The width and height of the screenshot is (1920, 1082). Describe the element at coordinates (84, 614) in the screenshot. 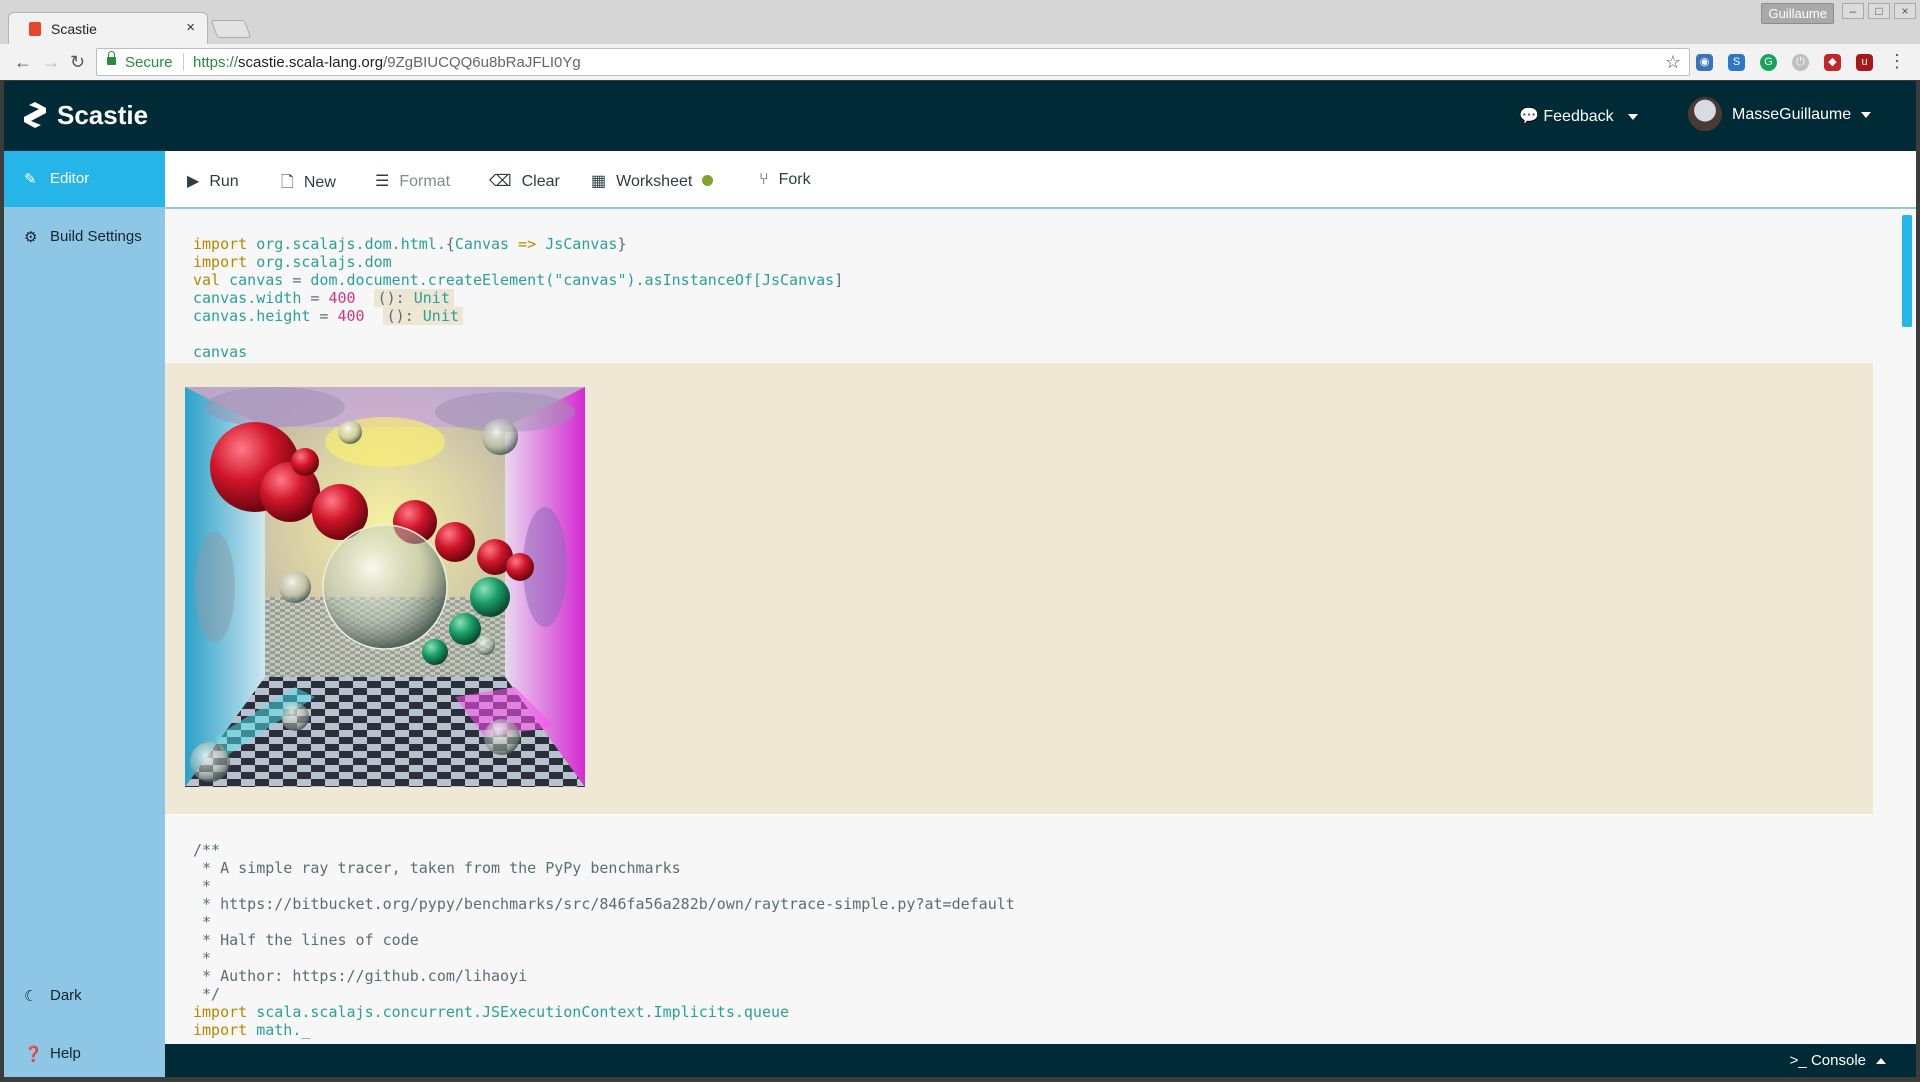

I see `sidebar: ✎ Editor ⚙ Build Settings ☾ Dark ❓ Help` at that location.